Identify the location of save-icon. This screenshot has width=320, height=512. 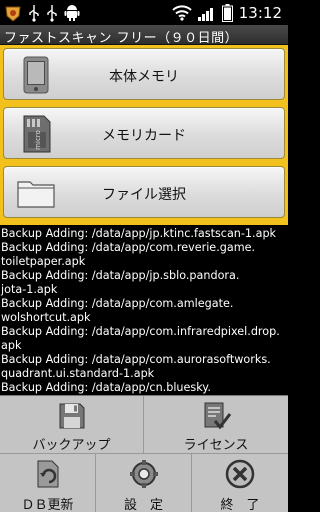
(72, 416).